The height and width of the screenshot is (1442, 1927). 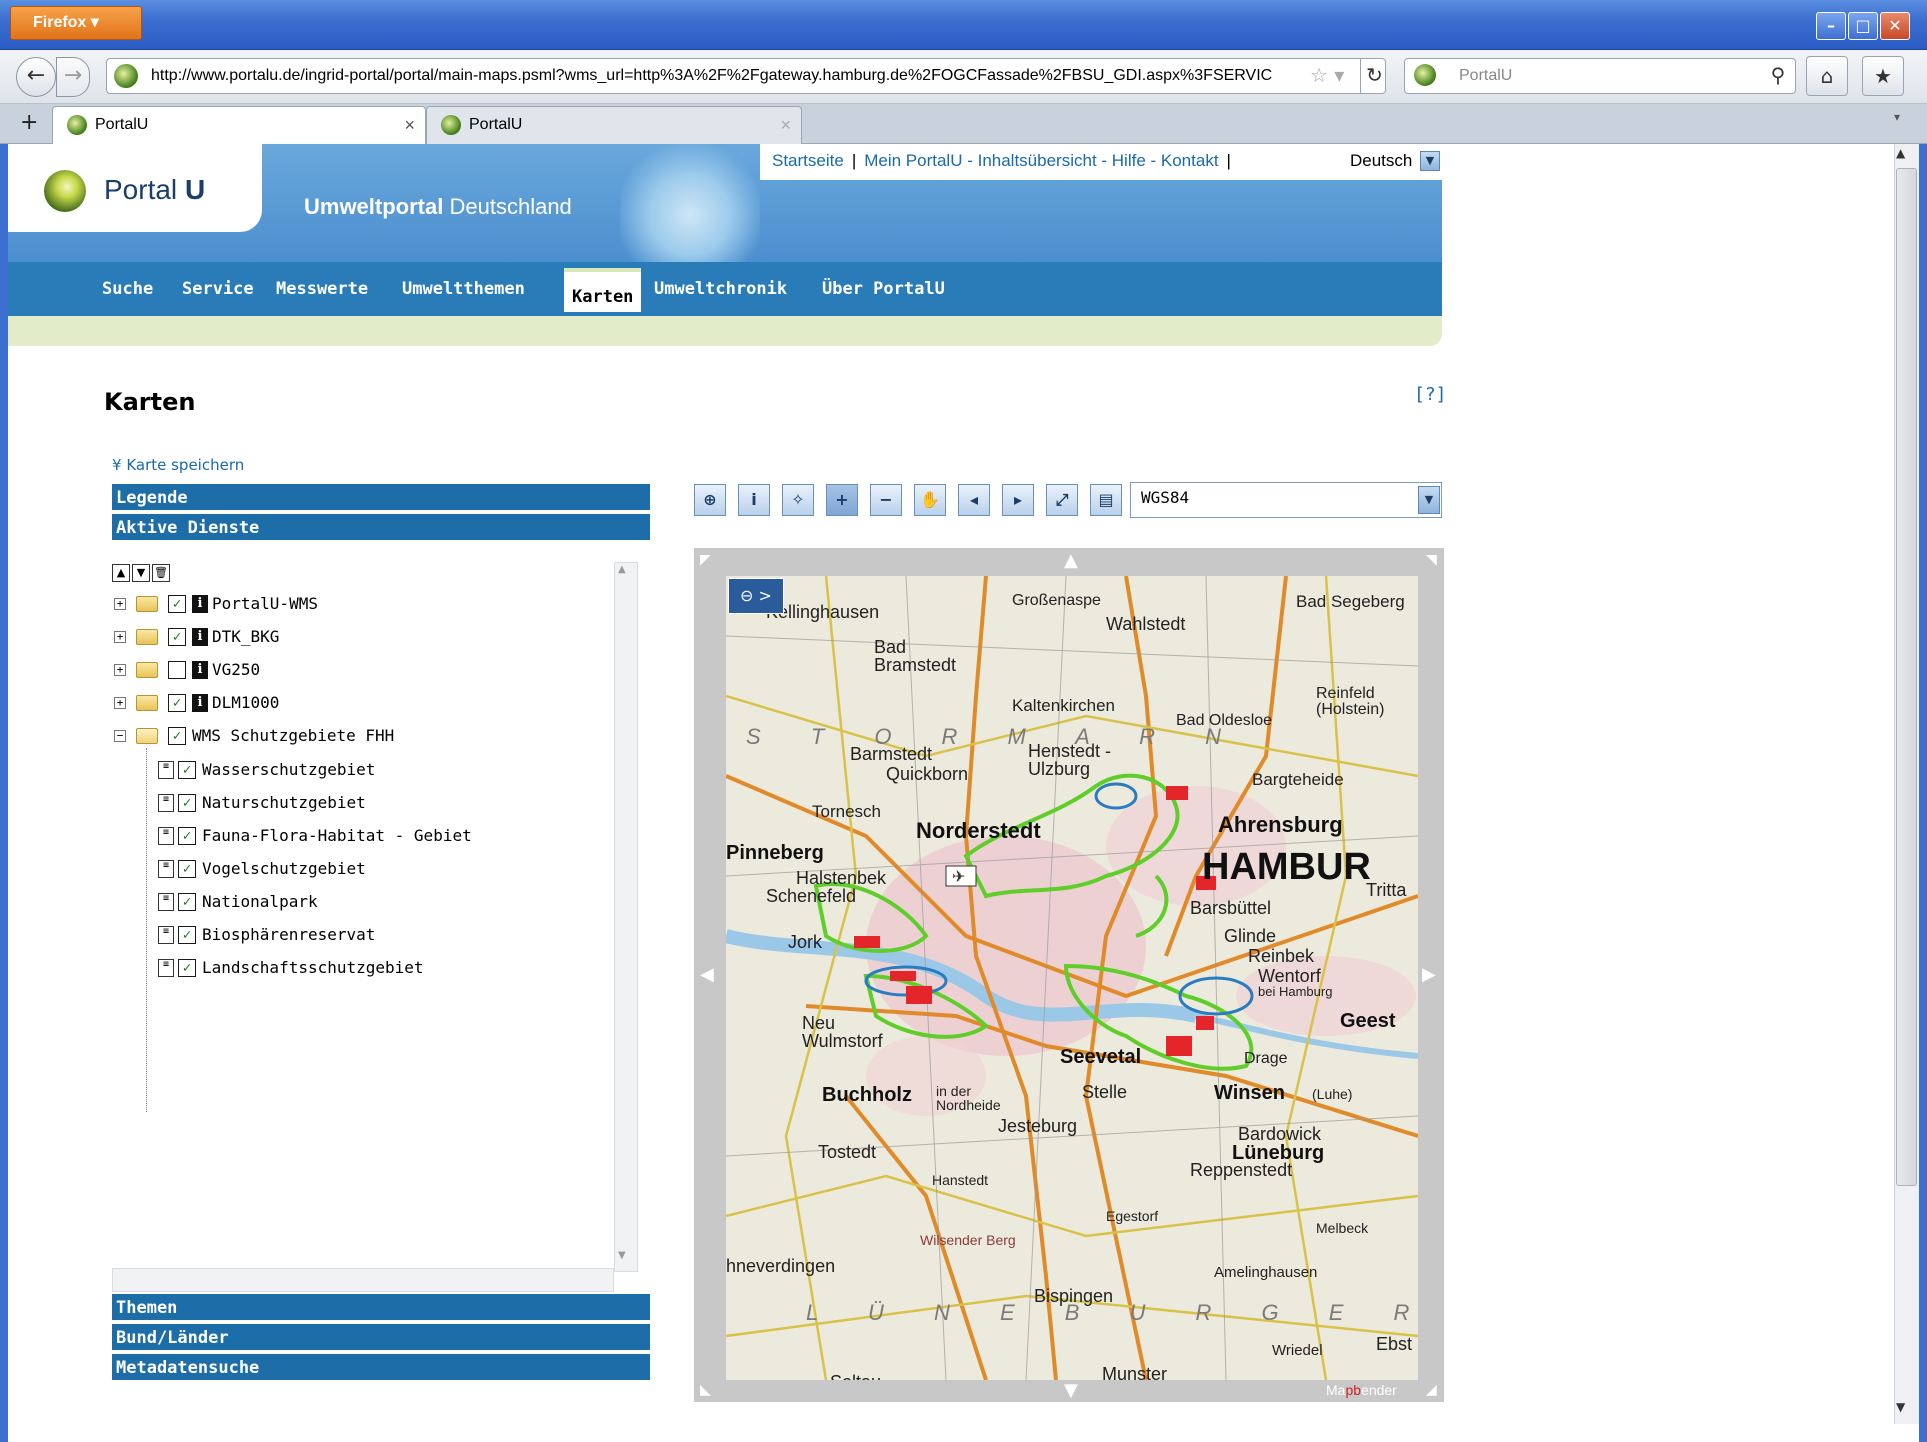 I want to click on help-link: [?], so click(x=1430, y=394).